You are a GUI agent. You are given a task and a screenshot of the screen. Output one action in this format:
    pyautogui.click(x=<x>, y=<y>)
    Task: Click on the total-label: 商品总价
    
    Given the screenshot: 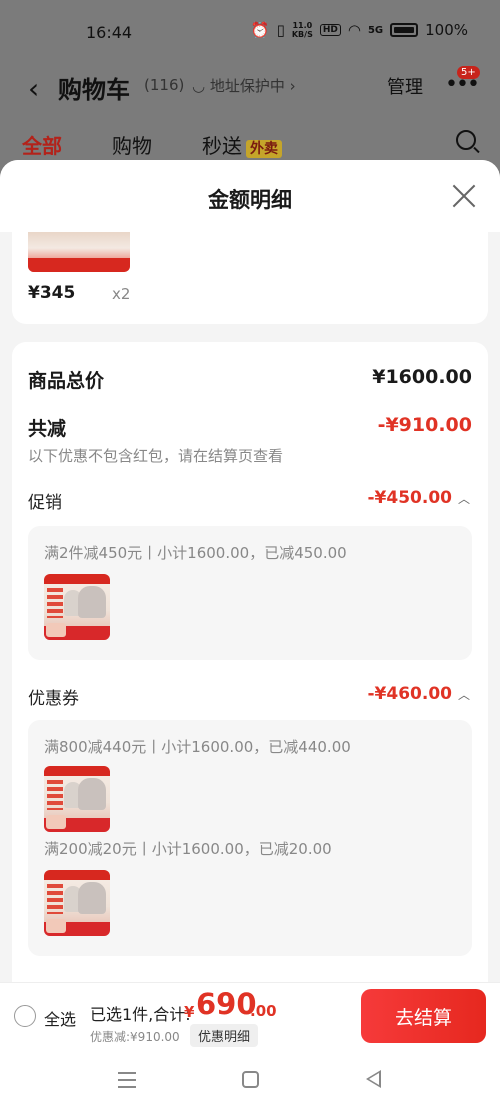 What is the action you would take?
    pyautogui.click(x=66, y=381)
    